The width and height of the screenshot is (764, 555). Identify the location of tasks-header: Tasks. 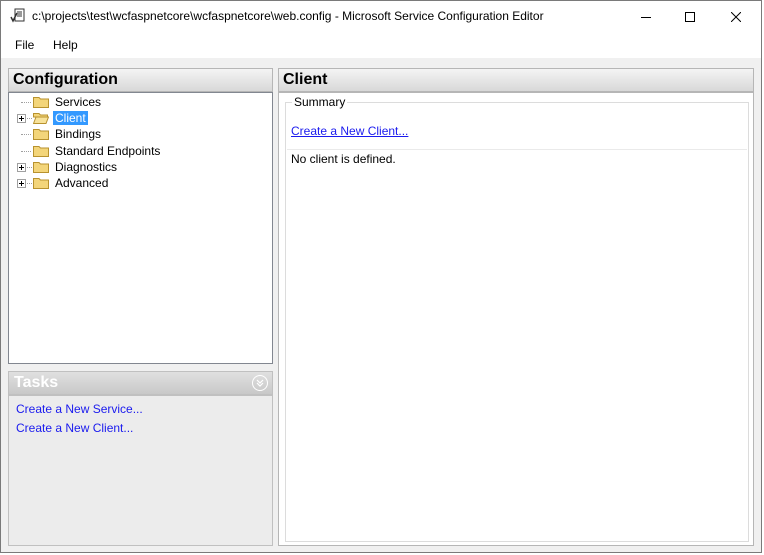
(140, 383).